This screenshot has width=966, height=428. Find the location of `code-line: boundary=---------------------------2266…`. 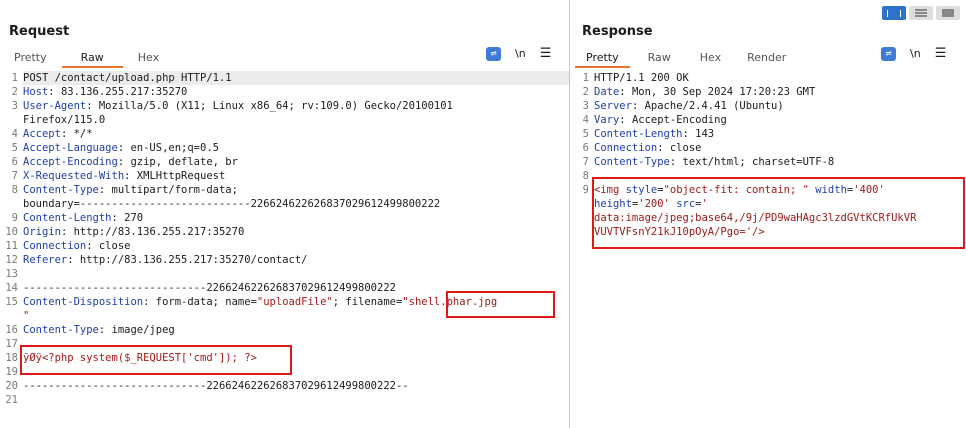

code-line: boundary=---------------------------2266… is located at coordinates (284, 204).